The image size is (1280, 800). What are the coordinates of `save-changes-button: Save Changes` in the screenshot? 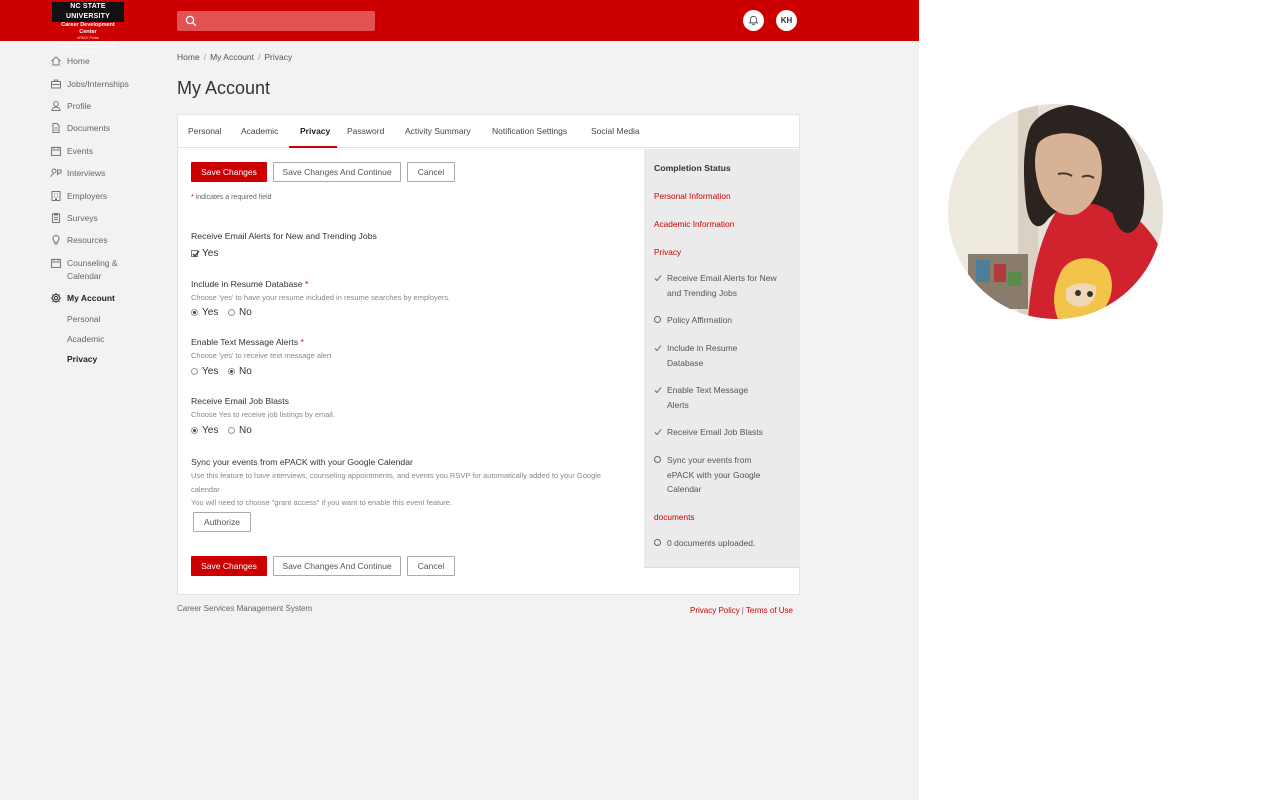 It's located at (229, 172).